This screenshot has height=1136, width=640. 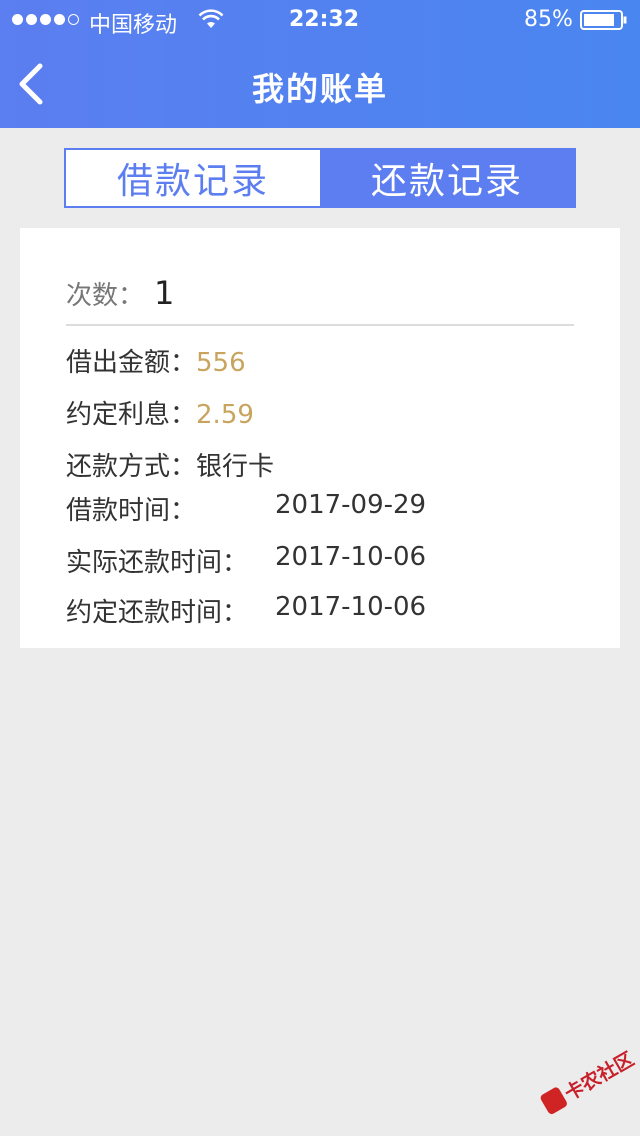 What do you see at coordinates (164, 293) in the screenshot?
I see `count-value: 1` at bounding box center [164, 293].